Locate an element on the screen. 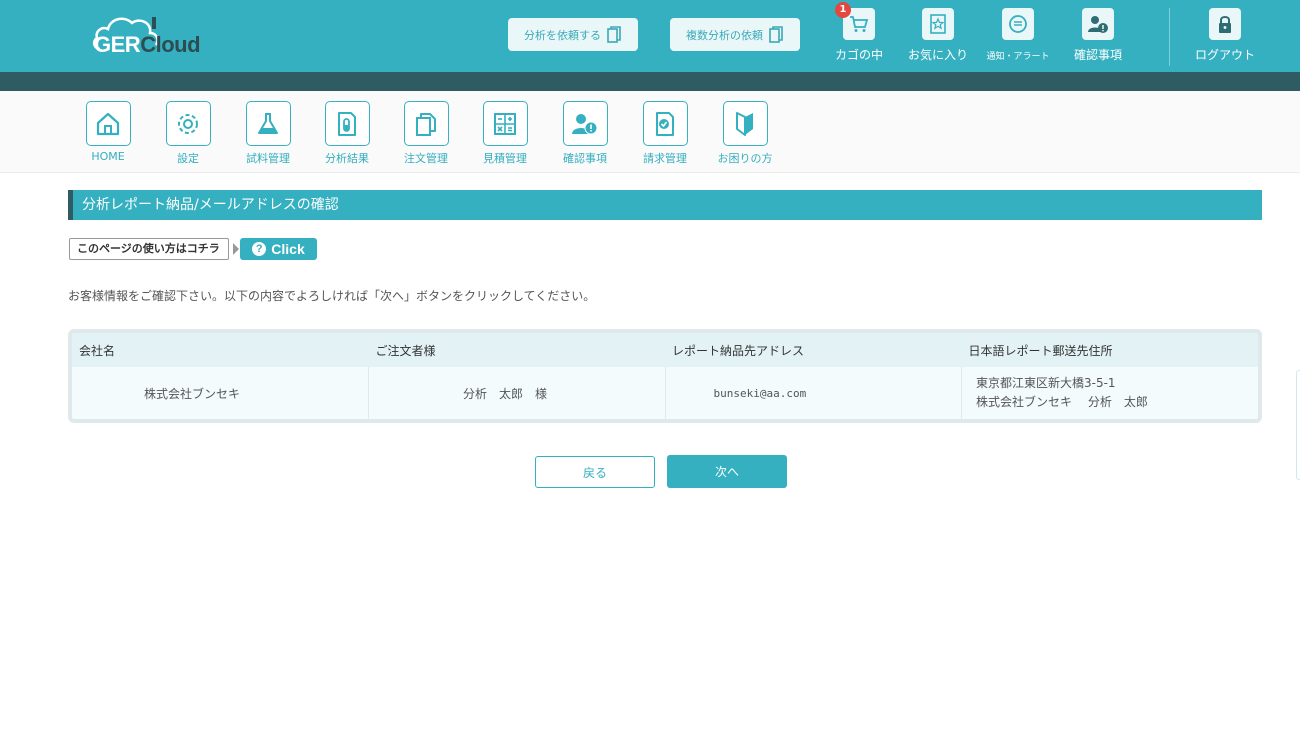 This screenshot has height=733, width=1300. nav-item-help: お困りの方 is located at coordinates (745, 133).